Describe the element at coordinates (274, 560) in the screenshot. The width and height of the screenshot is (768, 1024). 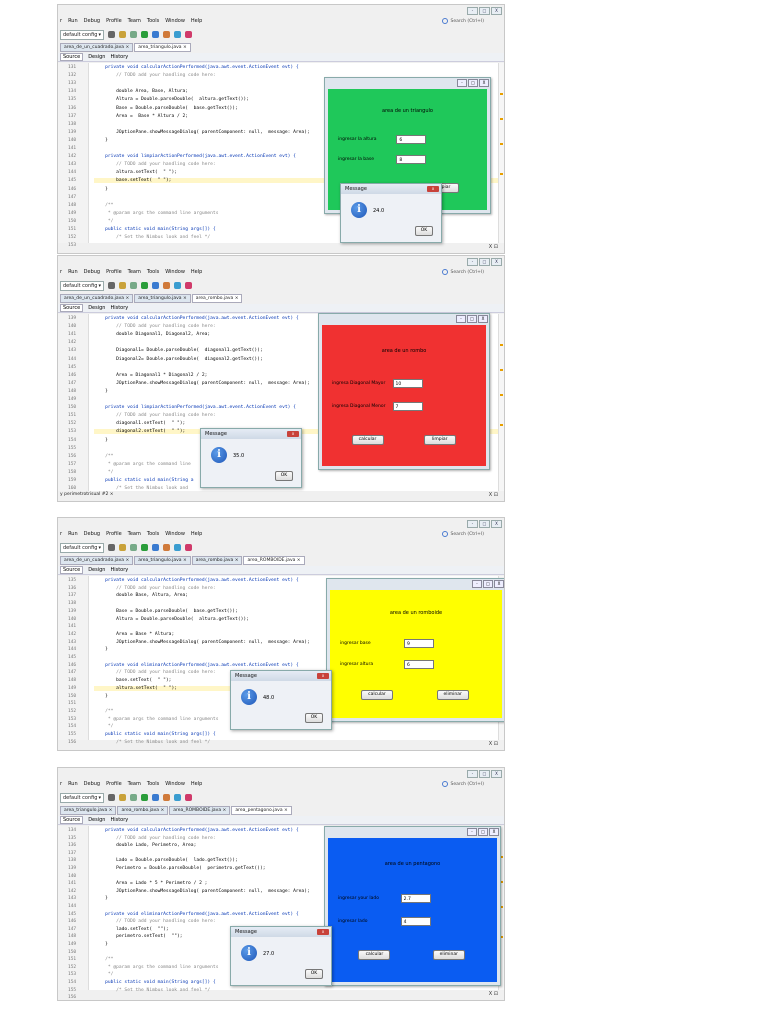
I see `file-tab: area_ROMBOIDE.java ×` at that location.